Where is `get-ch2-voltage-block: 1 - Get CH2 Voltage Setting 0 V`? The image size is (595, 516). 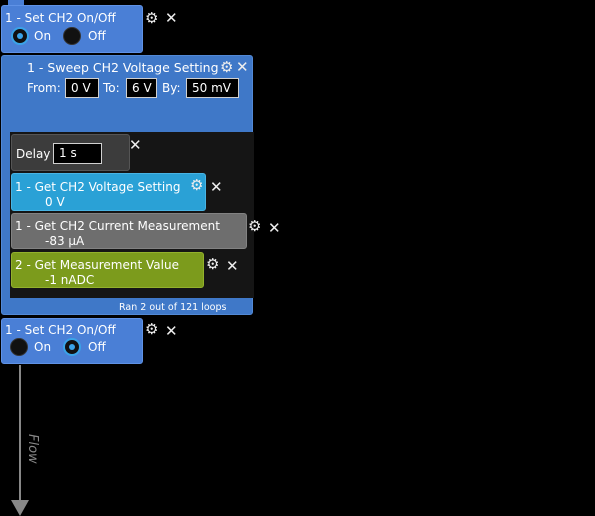
get-ch2-voltage-block: 1 - Get CH2 Voltage Setting 0 V is located at coordinates (108, 192).